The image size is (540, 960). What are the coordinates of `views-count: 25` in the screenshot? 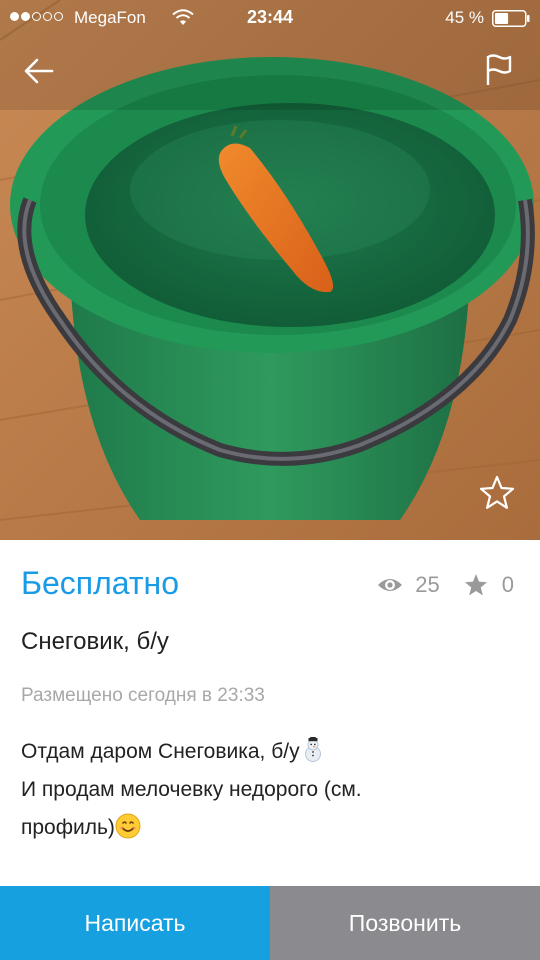 It's located at (427, 584).